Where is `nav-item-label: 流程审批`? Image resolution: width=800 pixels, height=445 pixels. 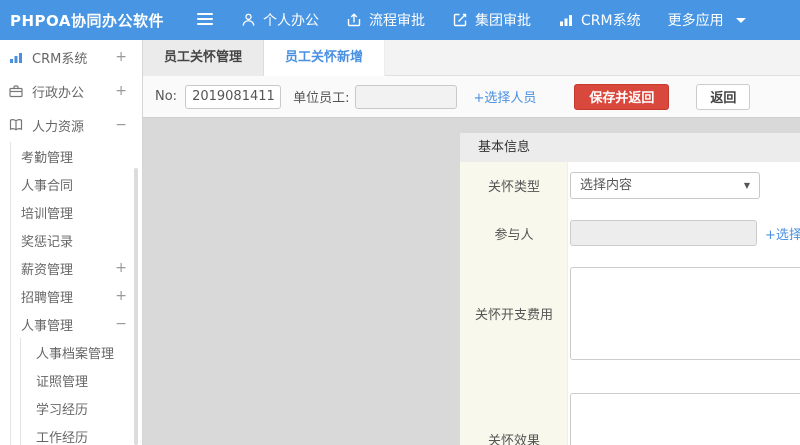 nav-item-label: 流程审批 is located at coordinates (397, 21).